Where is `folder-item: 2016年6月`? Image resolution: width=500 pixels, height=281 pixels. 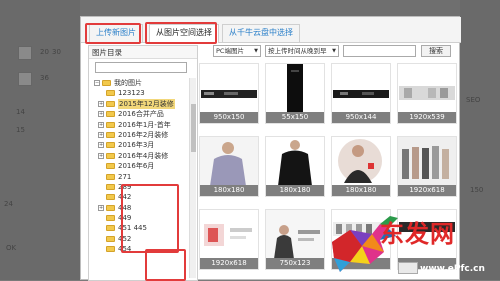 folder-item: 2016年6月 is located at coordinates (140, 166).